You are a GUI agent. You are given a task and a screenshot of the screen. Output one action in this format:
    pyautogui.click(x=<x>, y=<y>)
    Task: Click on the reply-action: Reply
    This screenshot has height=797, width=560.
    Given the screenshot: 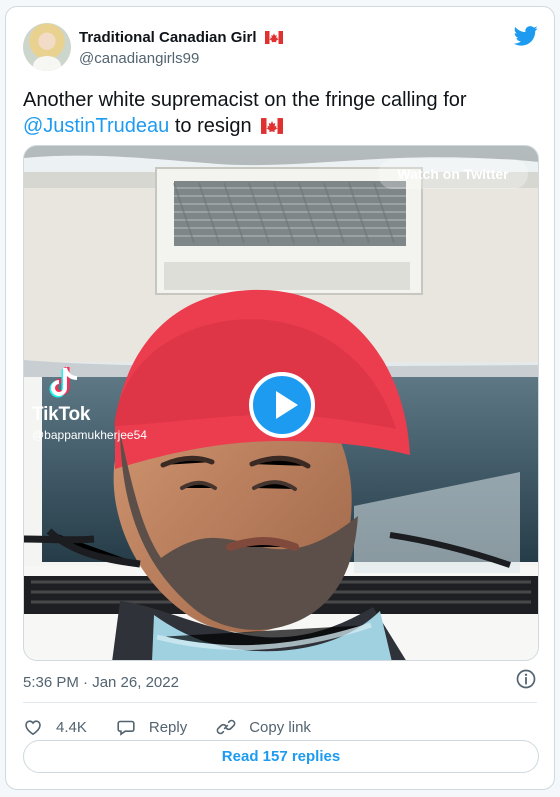 What is the action you would take?
    pyautogui.click(x=151, y=727)
    